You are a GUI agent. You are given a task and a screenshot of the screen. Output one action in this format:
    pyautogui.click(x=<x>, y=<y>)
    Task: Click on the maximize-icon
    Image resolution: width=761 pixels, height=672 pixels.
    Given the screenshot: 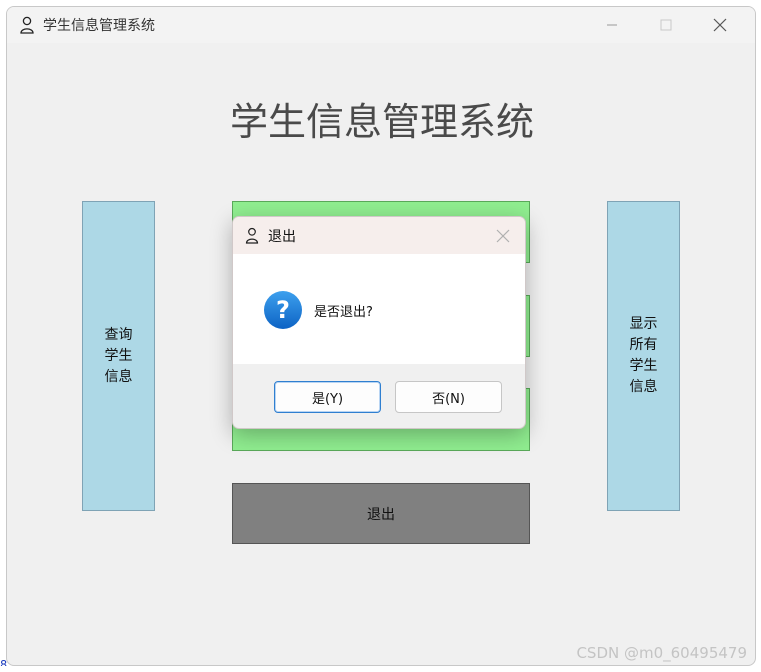 What is the action you would take?
    pyautogui.click(x=666, y=25)
    